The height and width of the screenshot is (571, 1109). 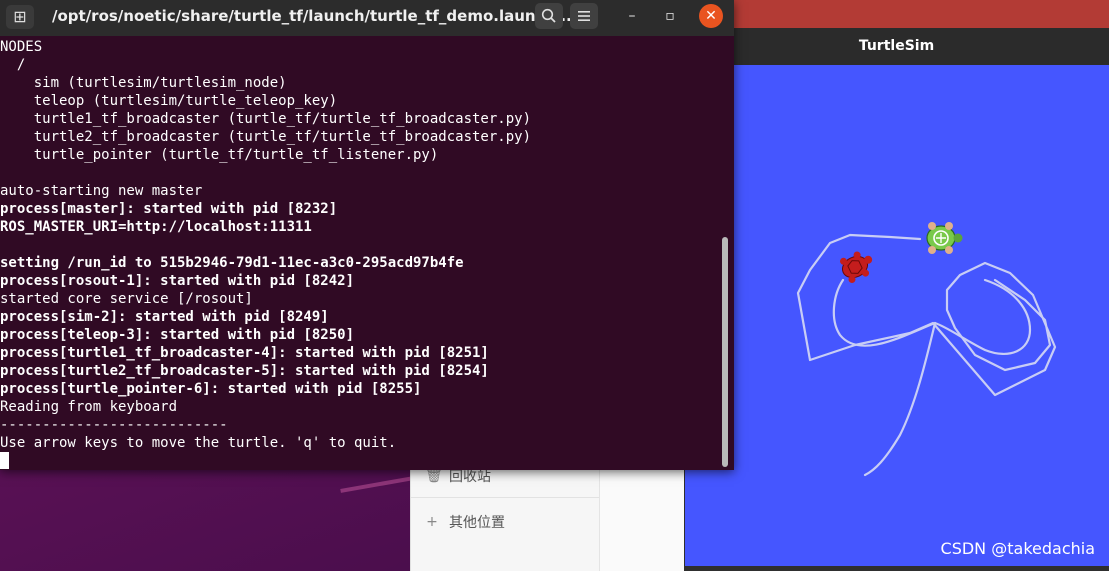 I want to click on maximize-button: ▫, so click(x=670, y=16).